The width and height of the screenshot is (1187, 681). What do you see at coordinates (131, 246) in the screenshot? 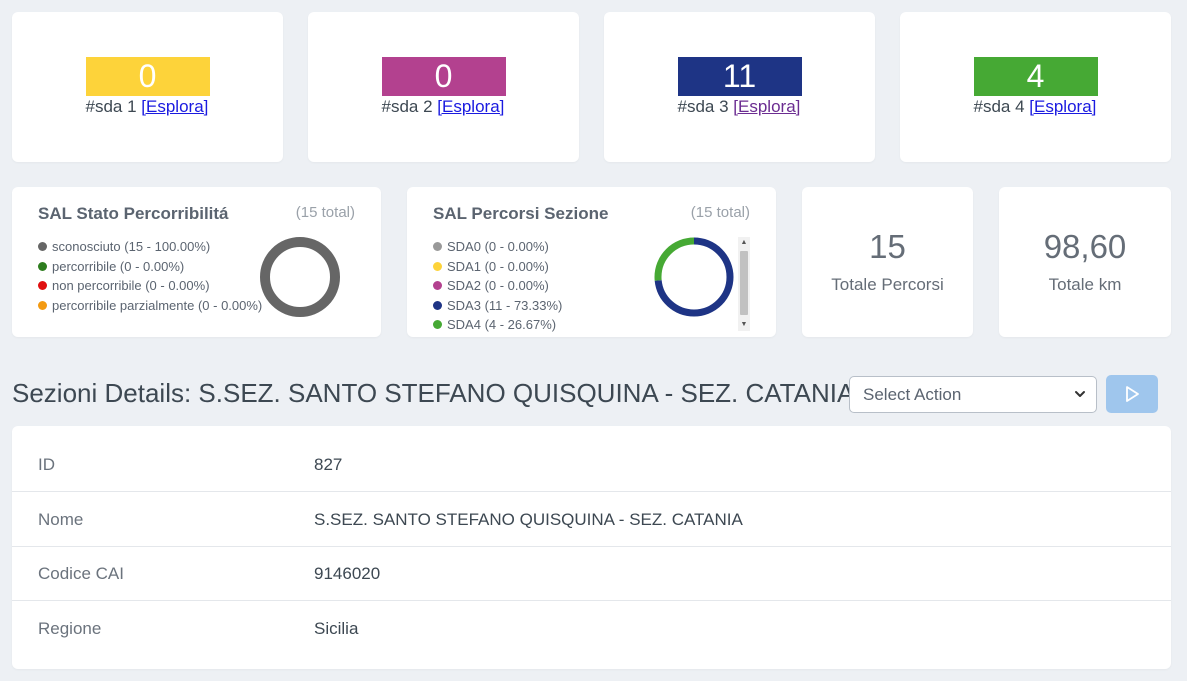
I see `legend-label: sconosciuto (15 - 100.00%)` at bounding box center [131, 246].